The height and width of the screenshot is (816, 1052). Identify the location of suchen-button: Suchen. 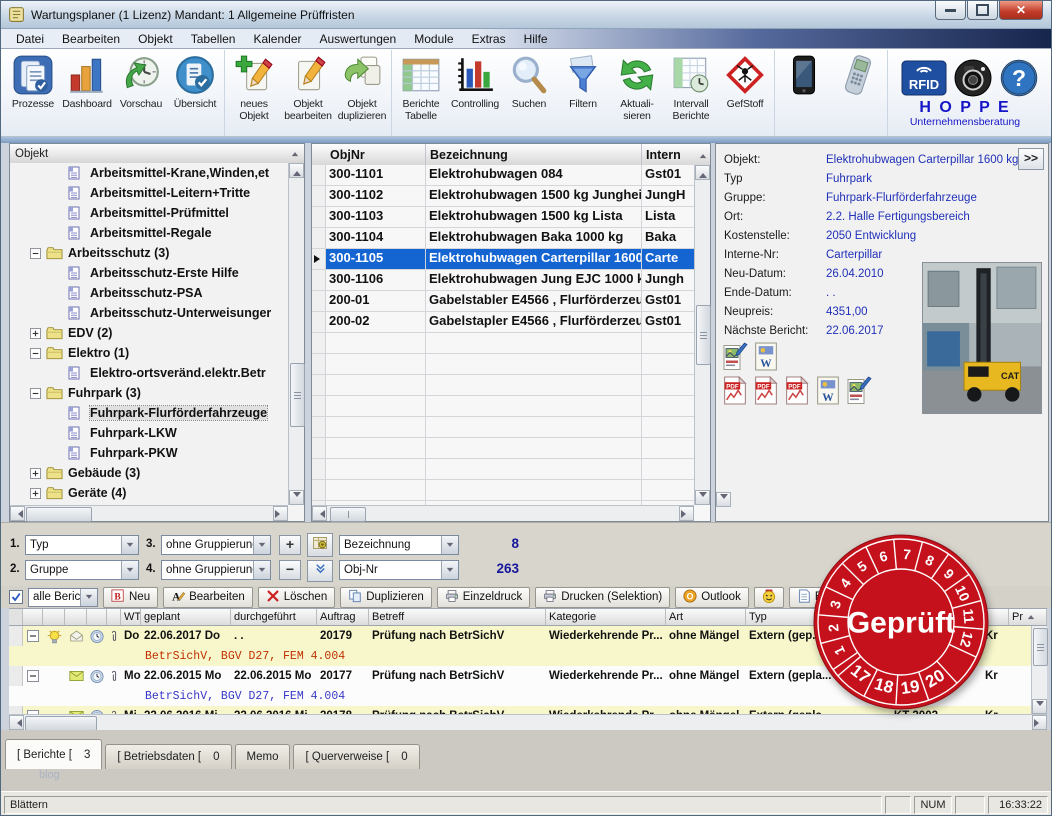
(529, 80).